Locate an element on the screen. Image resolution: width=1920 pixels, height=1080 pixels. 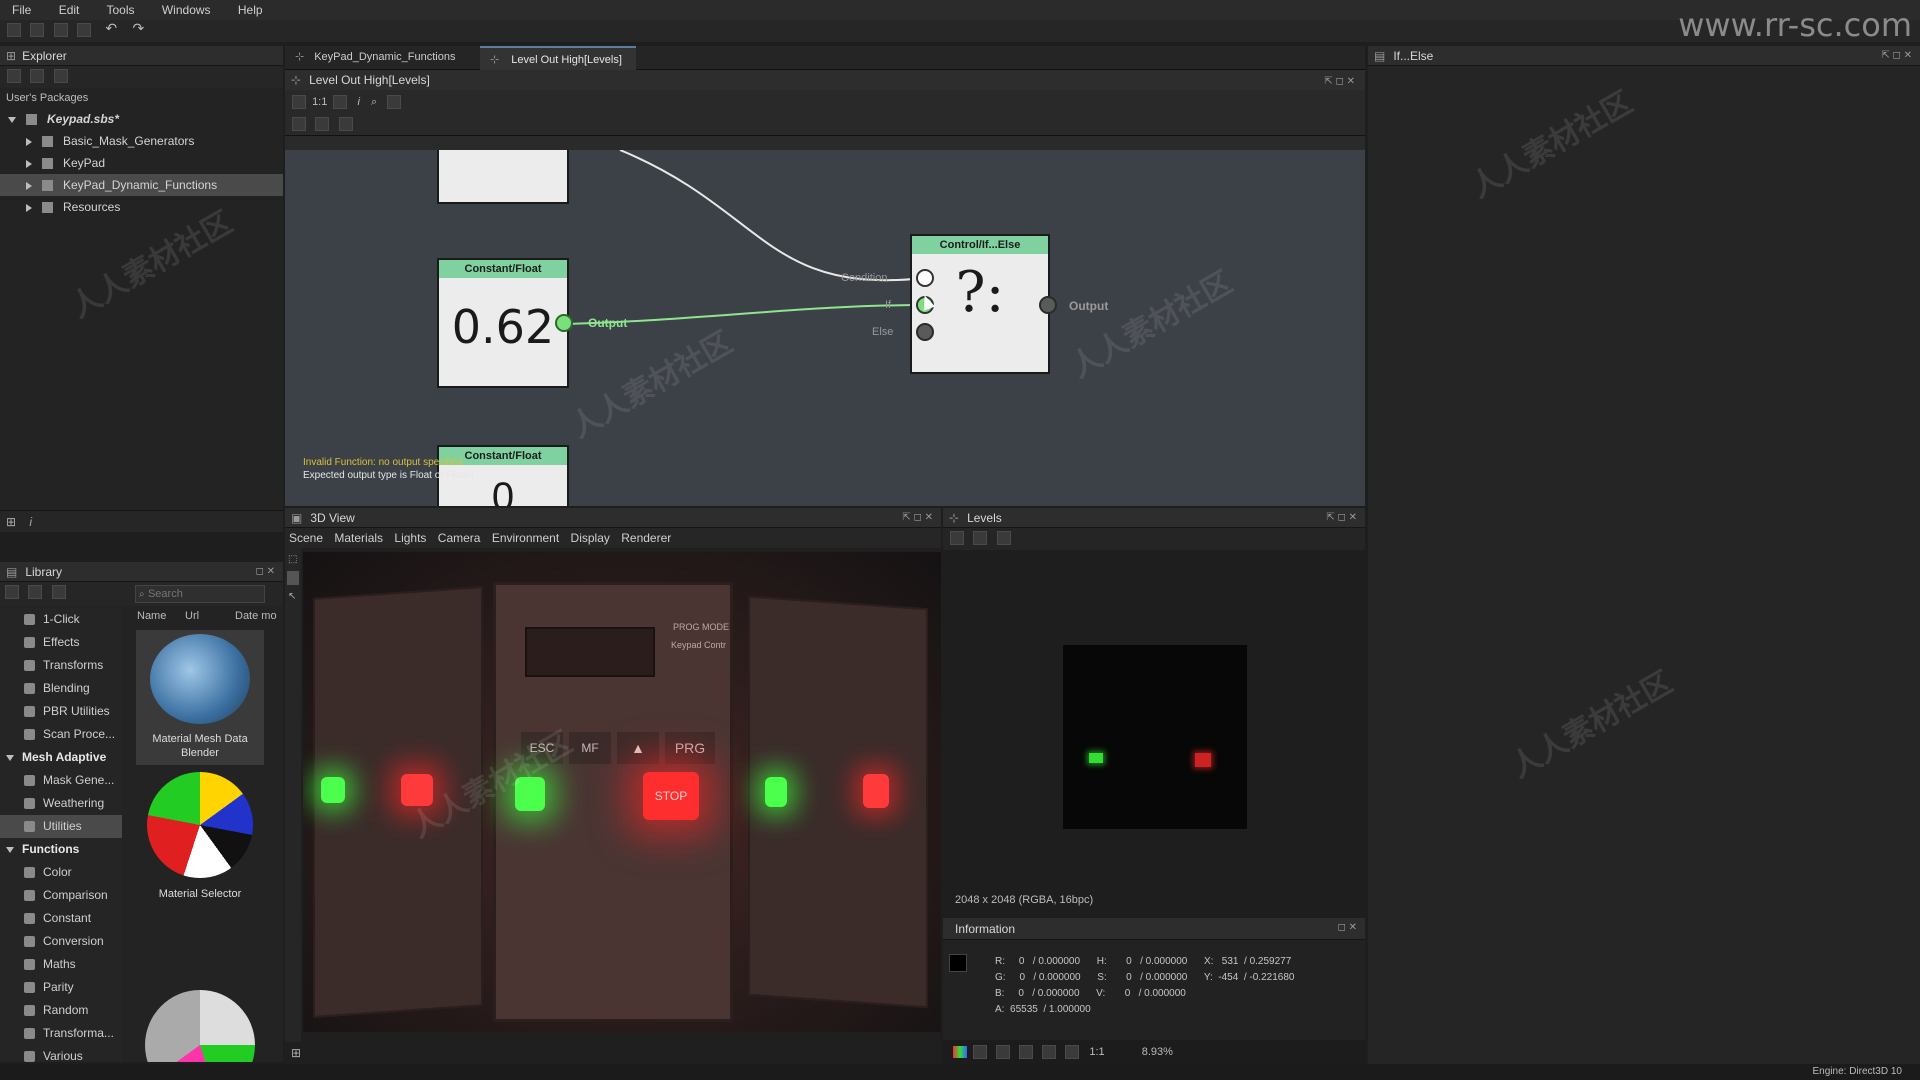
light-tool-icon: ↖ is located at coordinates (294, 596).